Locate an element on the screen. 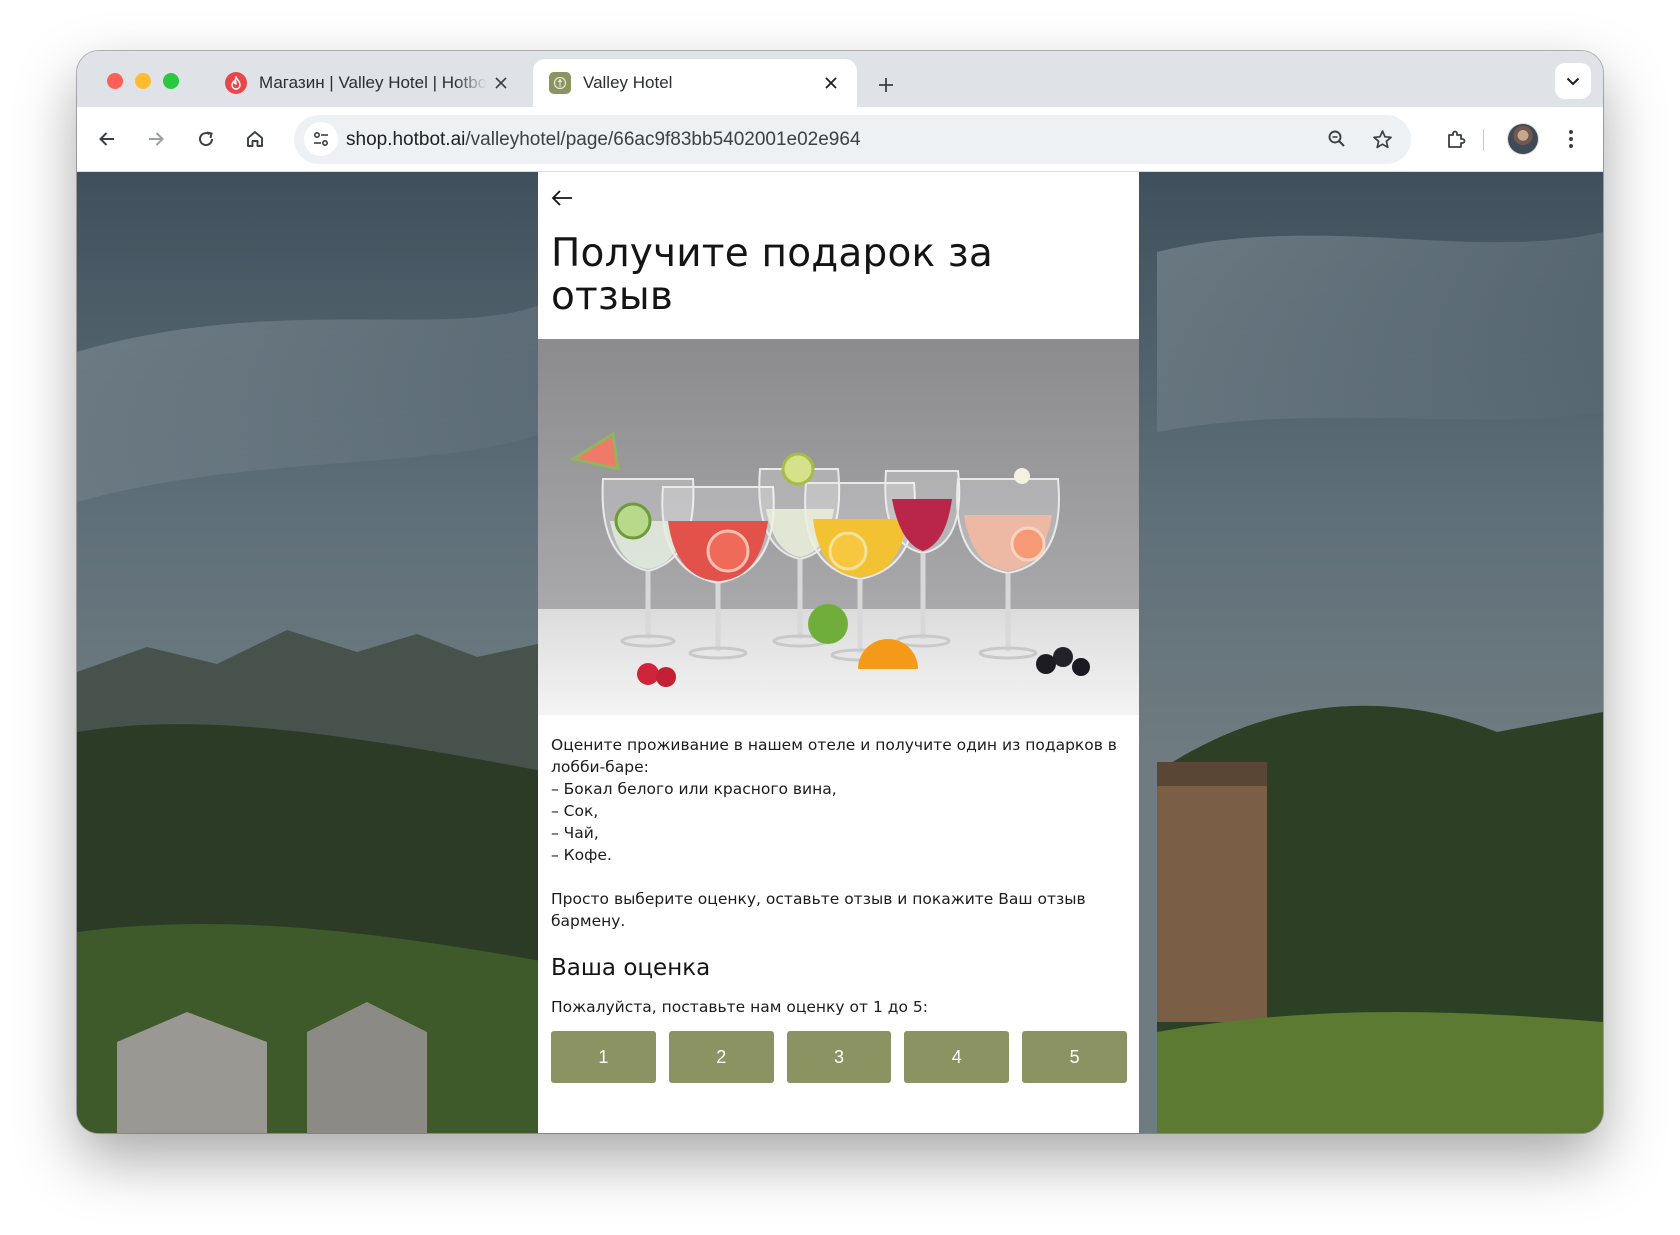  extensions-button is located at coordinates (1456, 139).